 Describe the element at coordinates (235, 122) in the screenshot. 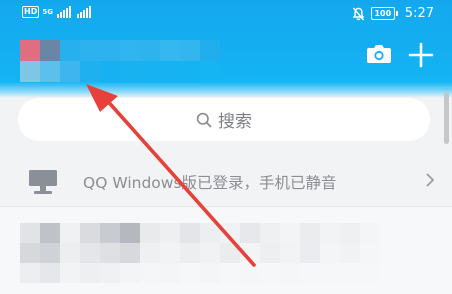

I see `search-placeholder: 搜索` at that location.